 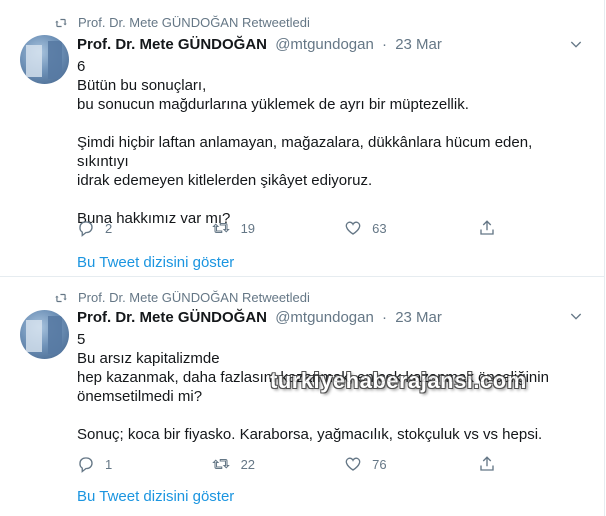 I want to click on reply-count: 2, so click(x=109, y=228).